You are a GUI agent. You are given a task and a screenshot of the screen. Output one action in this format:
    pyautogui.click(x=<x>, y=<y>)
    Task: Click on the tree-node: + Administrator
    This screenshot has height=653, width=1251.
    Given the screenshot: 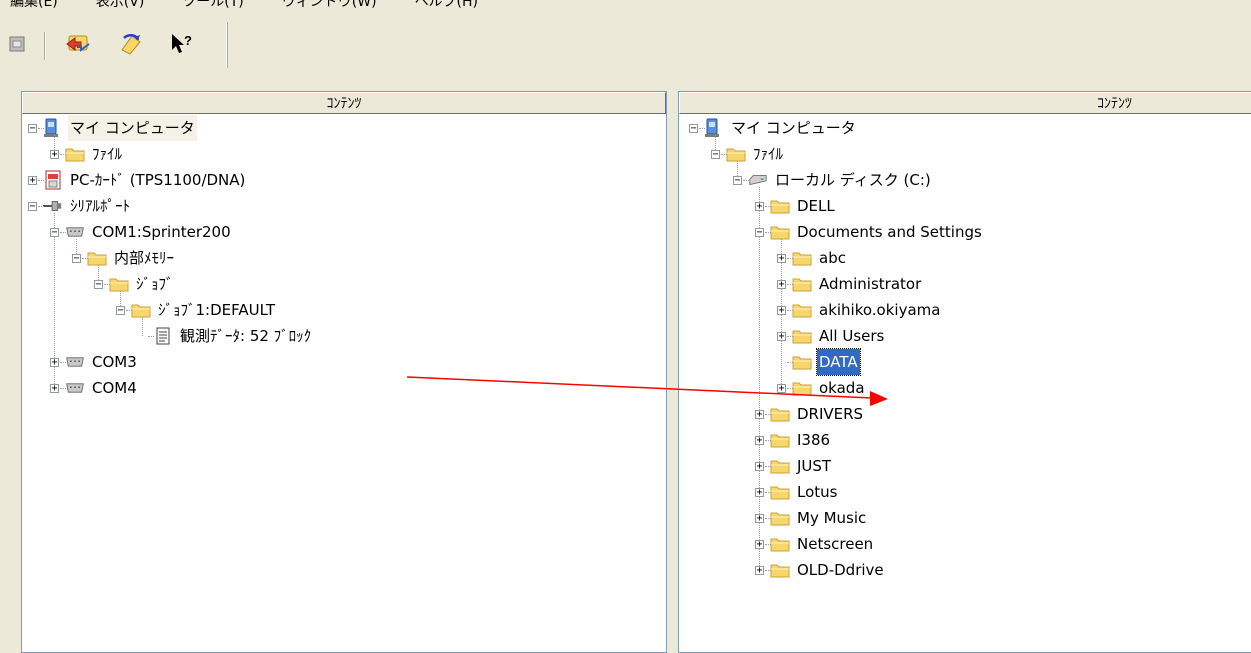 What is the action you would take?
    pyautogui.click(x=850, y=284)
    